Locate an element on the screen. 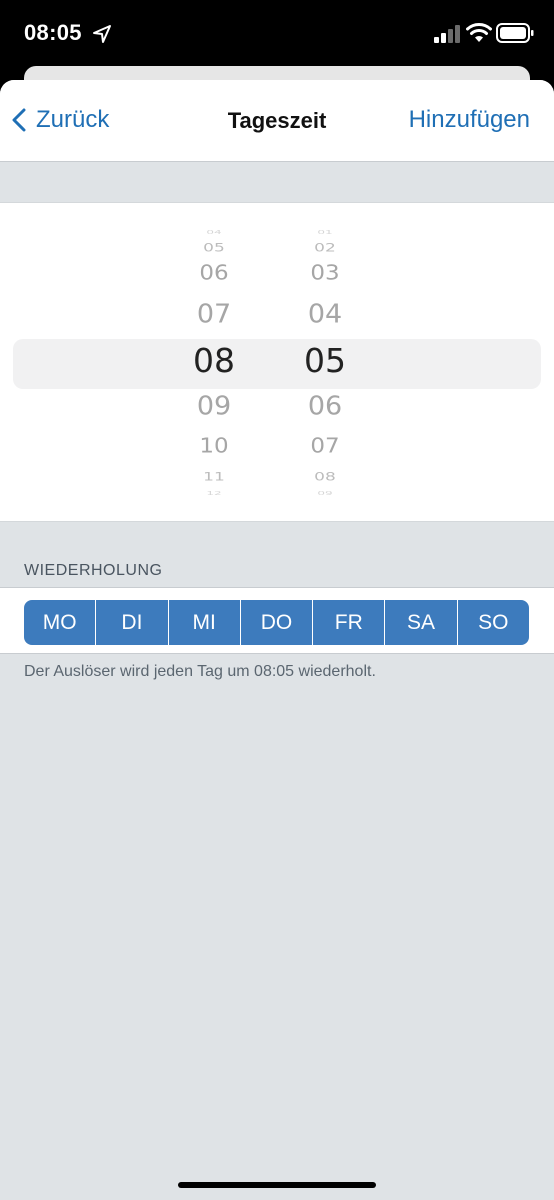  minute-selected: 05 is located at coordinates (325, 360).